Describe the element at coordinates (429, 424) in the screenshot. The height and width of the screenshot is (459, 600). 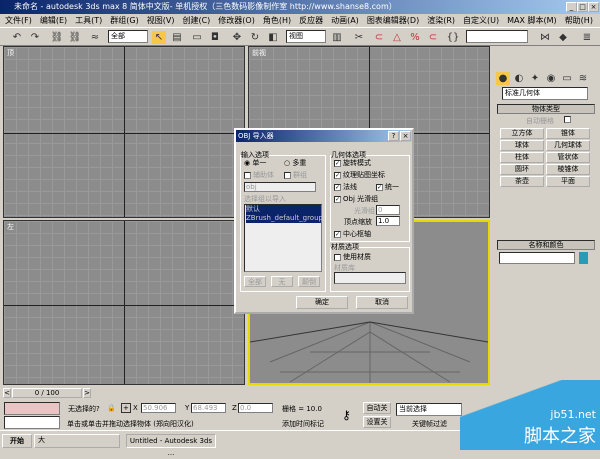
I see `key-filters-button: 关键帧过滤` at that location.